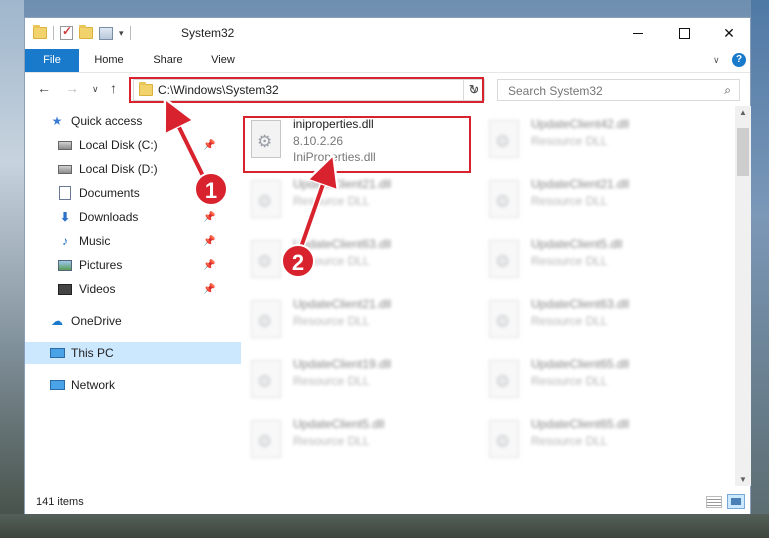  I want to click on maximize-icon, so click(684, 33).